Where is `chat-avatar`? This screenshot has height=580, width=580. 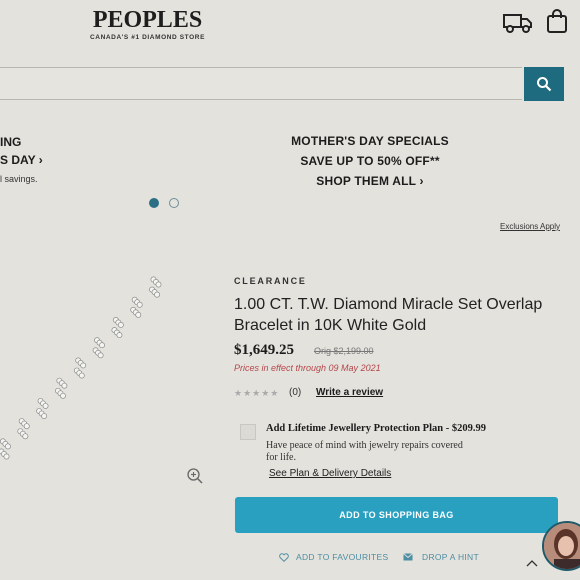 chat-avatar is located at coordinates (561, 546).